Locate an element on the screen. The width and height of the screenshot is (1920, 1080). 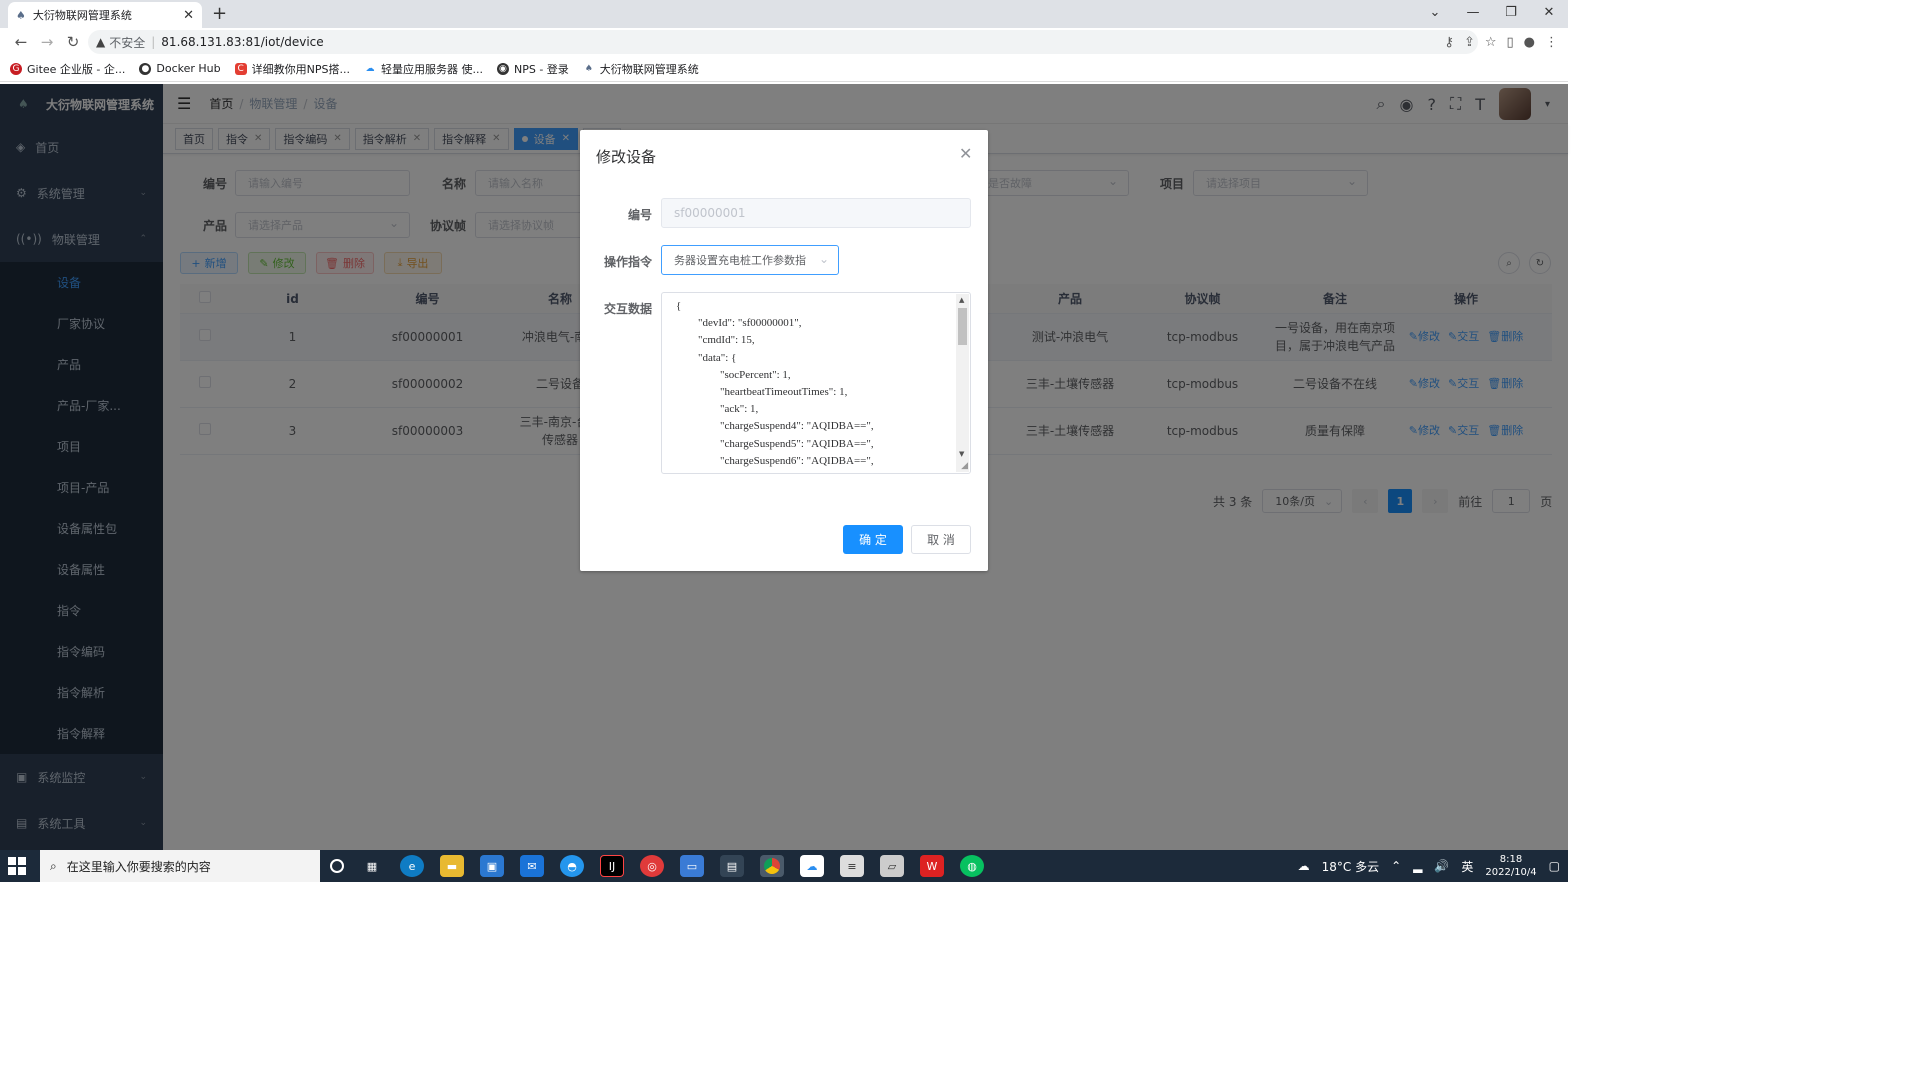
dialog-title: 修改设备 is located at coordinates (626, 157).